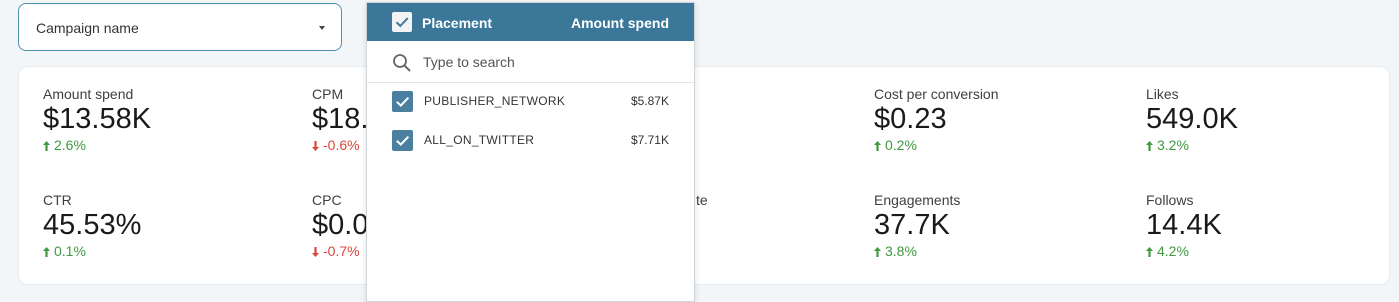 The height and width of the screenshot is (302, 1399). What do you see at coordinates (620, 23) in the screenshot?
I see `amount-spend-column-header: Amount spend` at bounding box center [620, 23].